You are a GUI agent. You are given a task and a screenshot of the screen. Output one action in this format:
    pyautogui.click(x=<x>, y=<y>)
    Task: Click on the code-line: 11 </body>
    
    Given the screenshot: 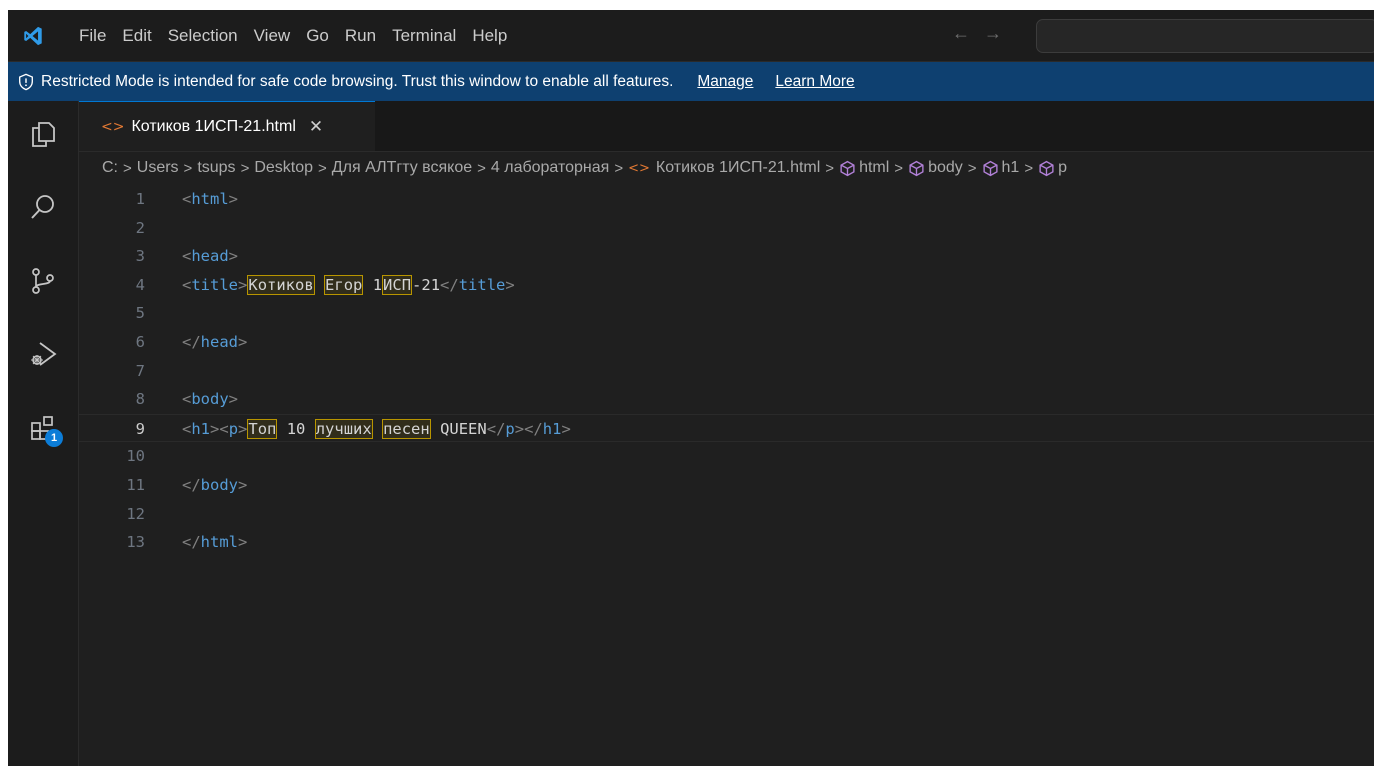 What is the action you would take?
    pyautogui.click(x=726, y=485)
    